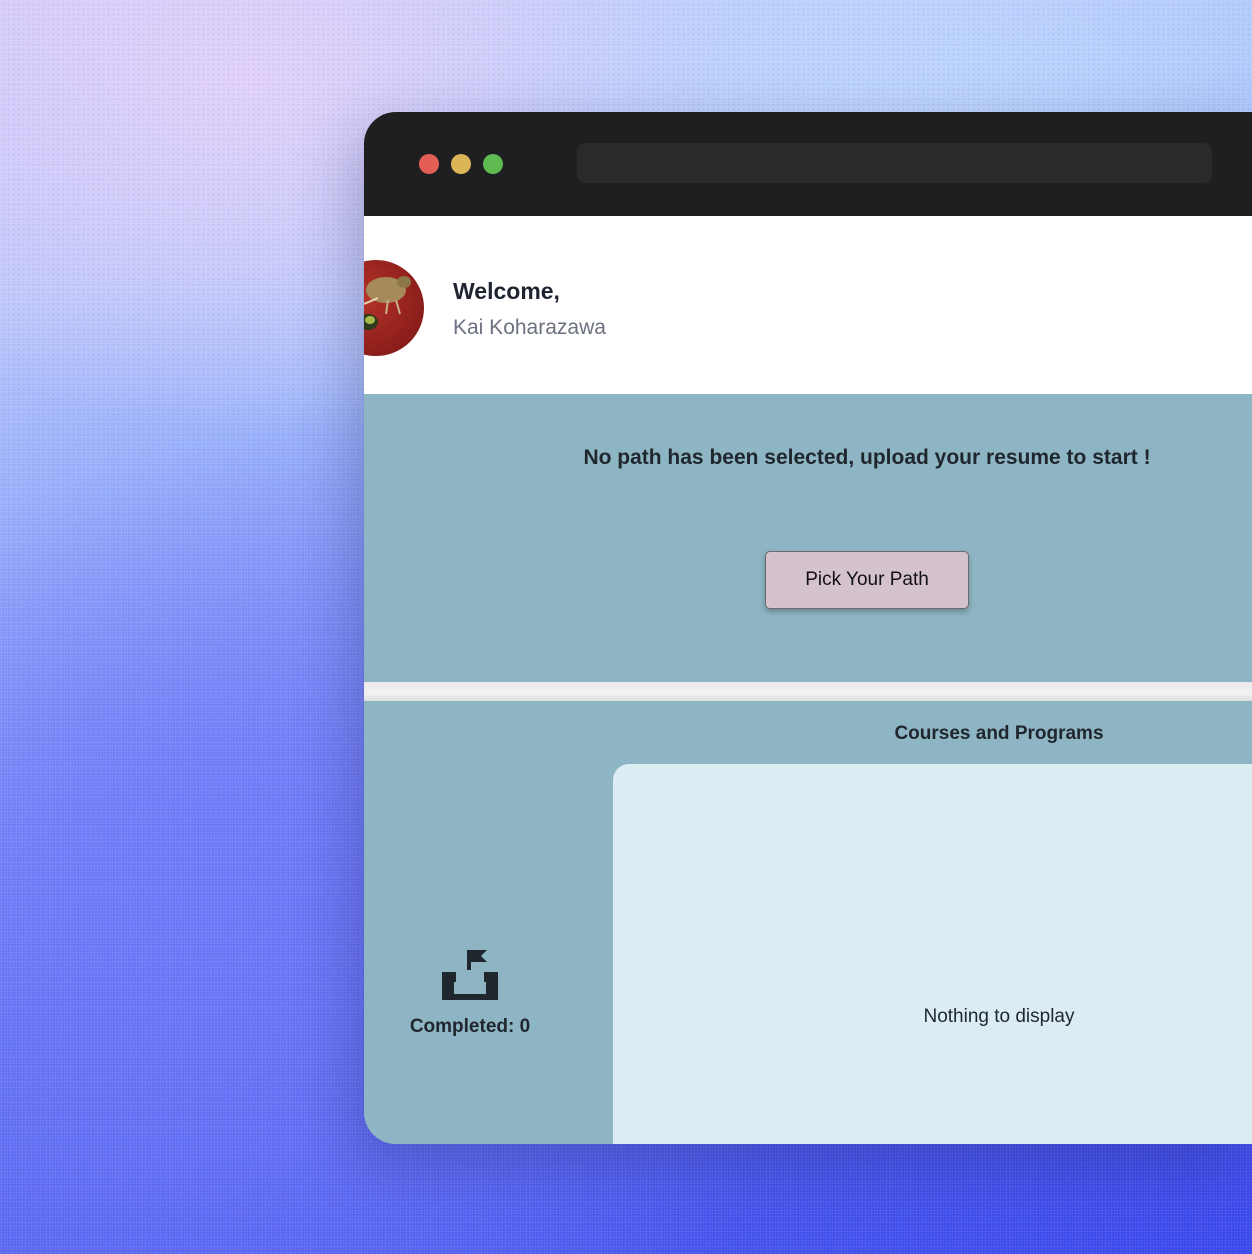  What do you see at coordinates (470, 1026) in the screenshot?
I see `completed-count: Completed: 0` at bounding box center [470, 1026].